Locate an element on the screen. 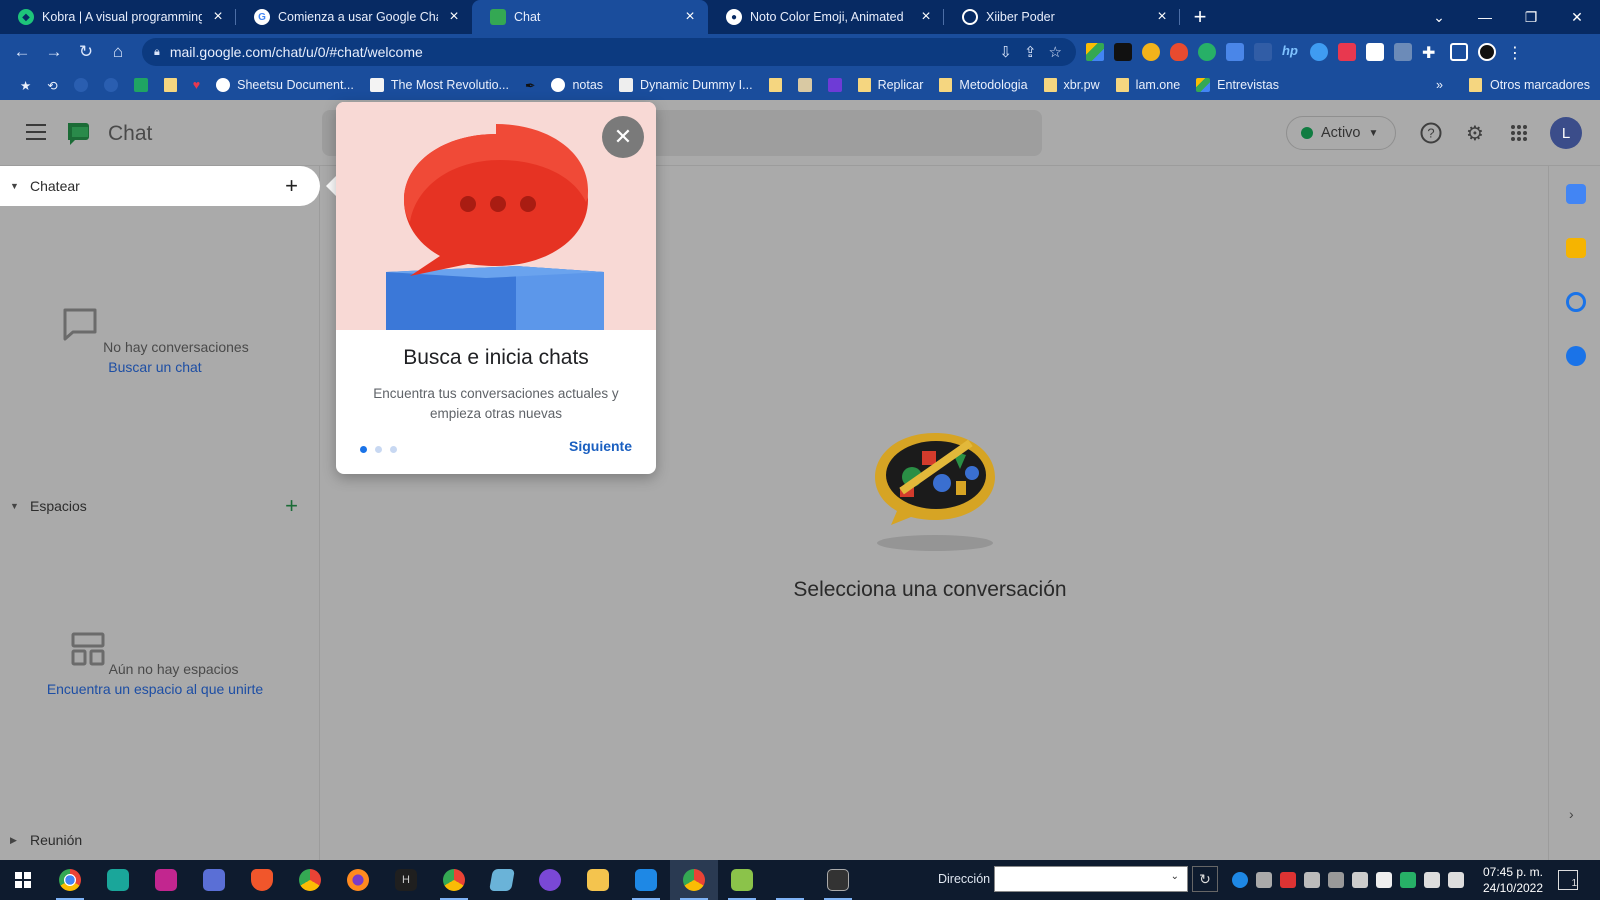  bookmark-folder: lam.one is located at coordinates (1148, 85).